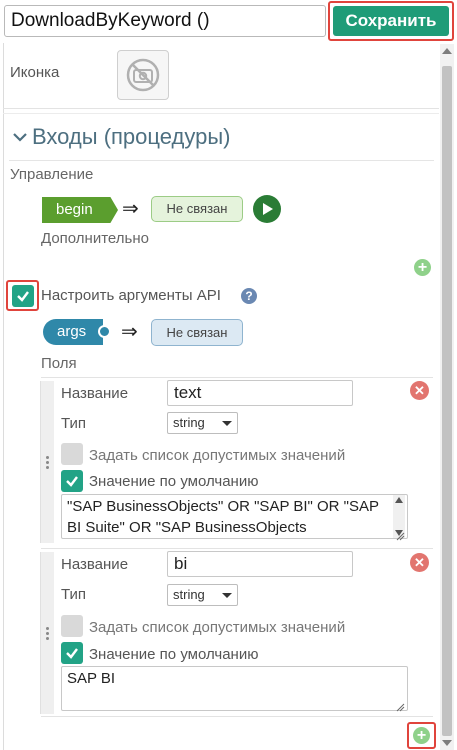  Describe the element at coordinates (260, 564) in the screenshot. I see `field-name-input: bi` at that location.